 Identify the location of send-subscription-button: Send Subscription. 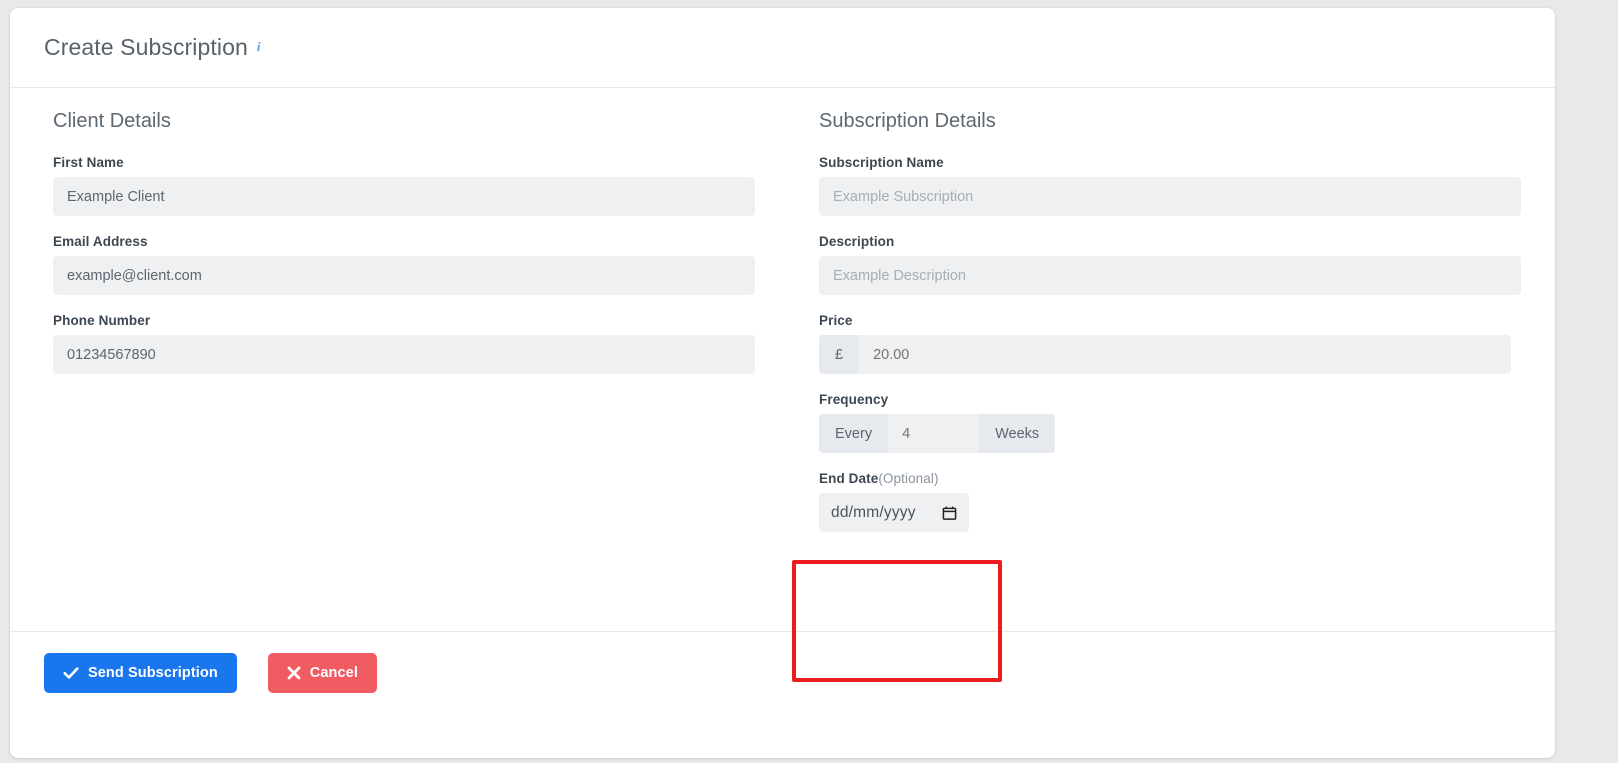
(140, 673).